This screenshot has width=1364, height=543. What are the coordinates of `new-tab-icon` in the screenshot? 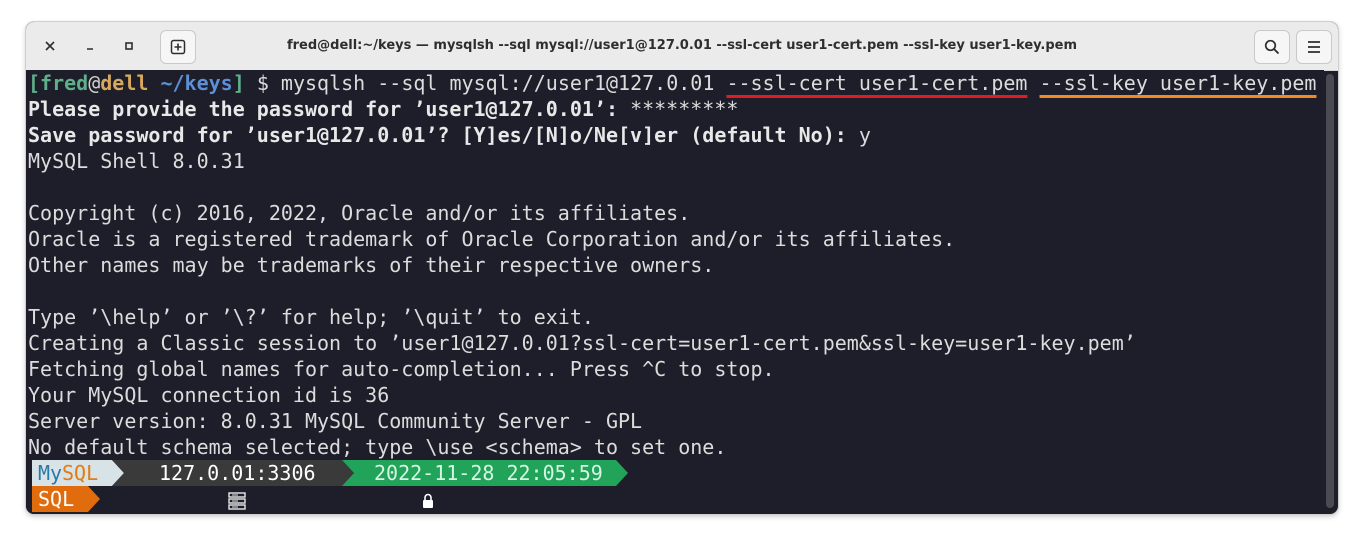 It's located at (178, 47).